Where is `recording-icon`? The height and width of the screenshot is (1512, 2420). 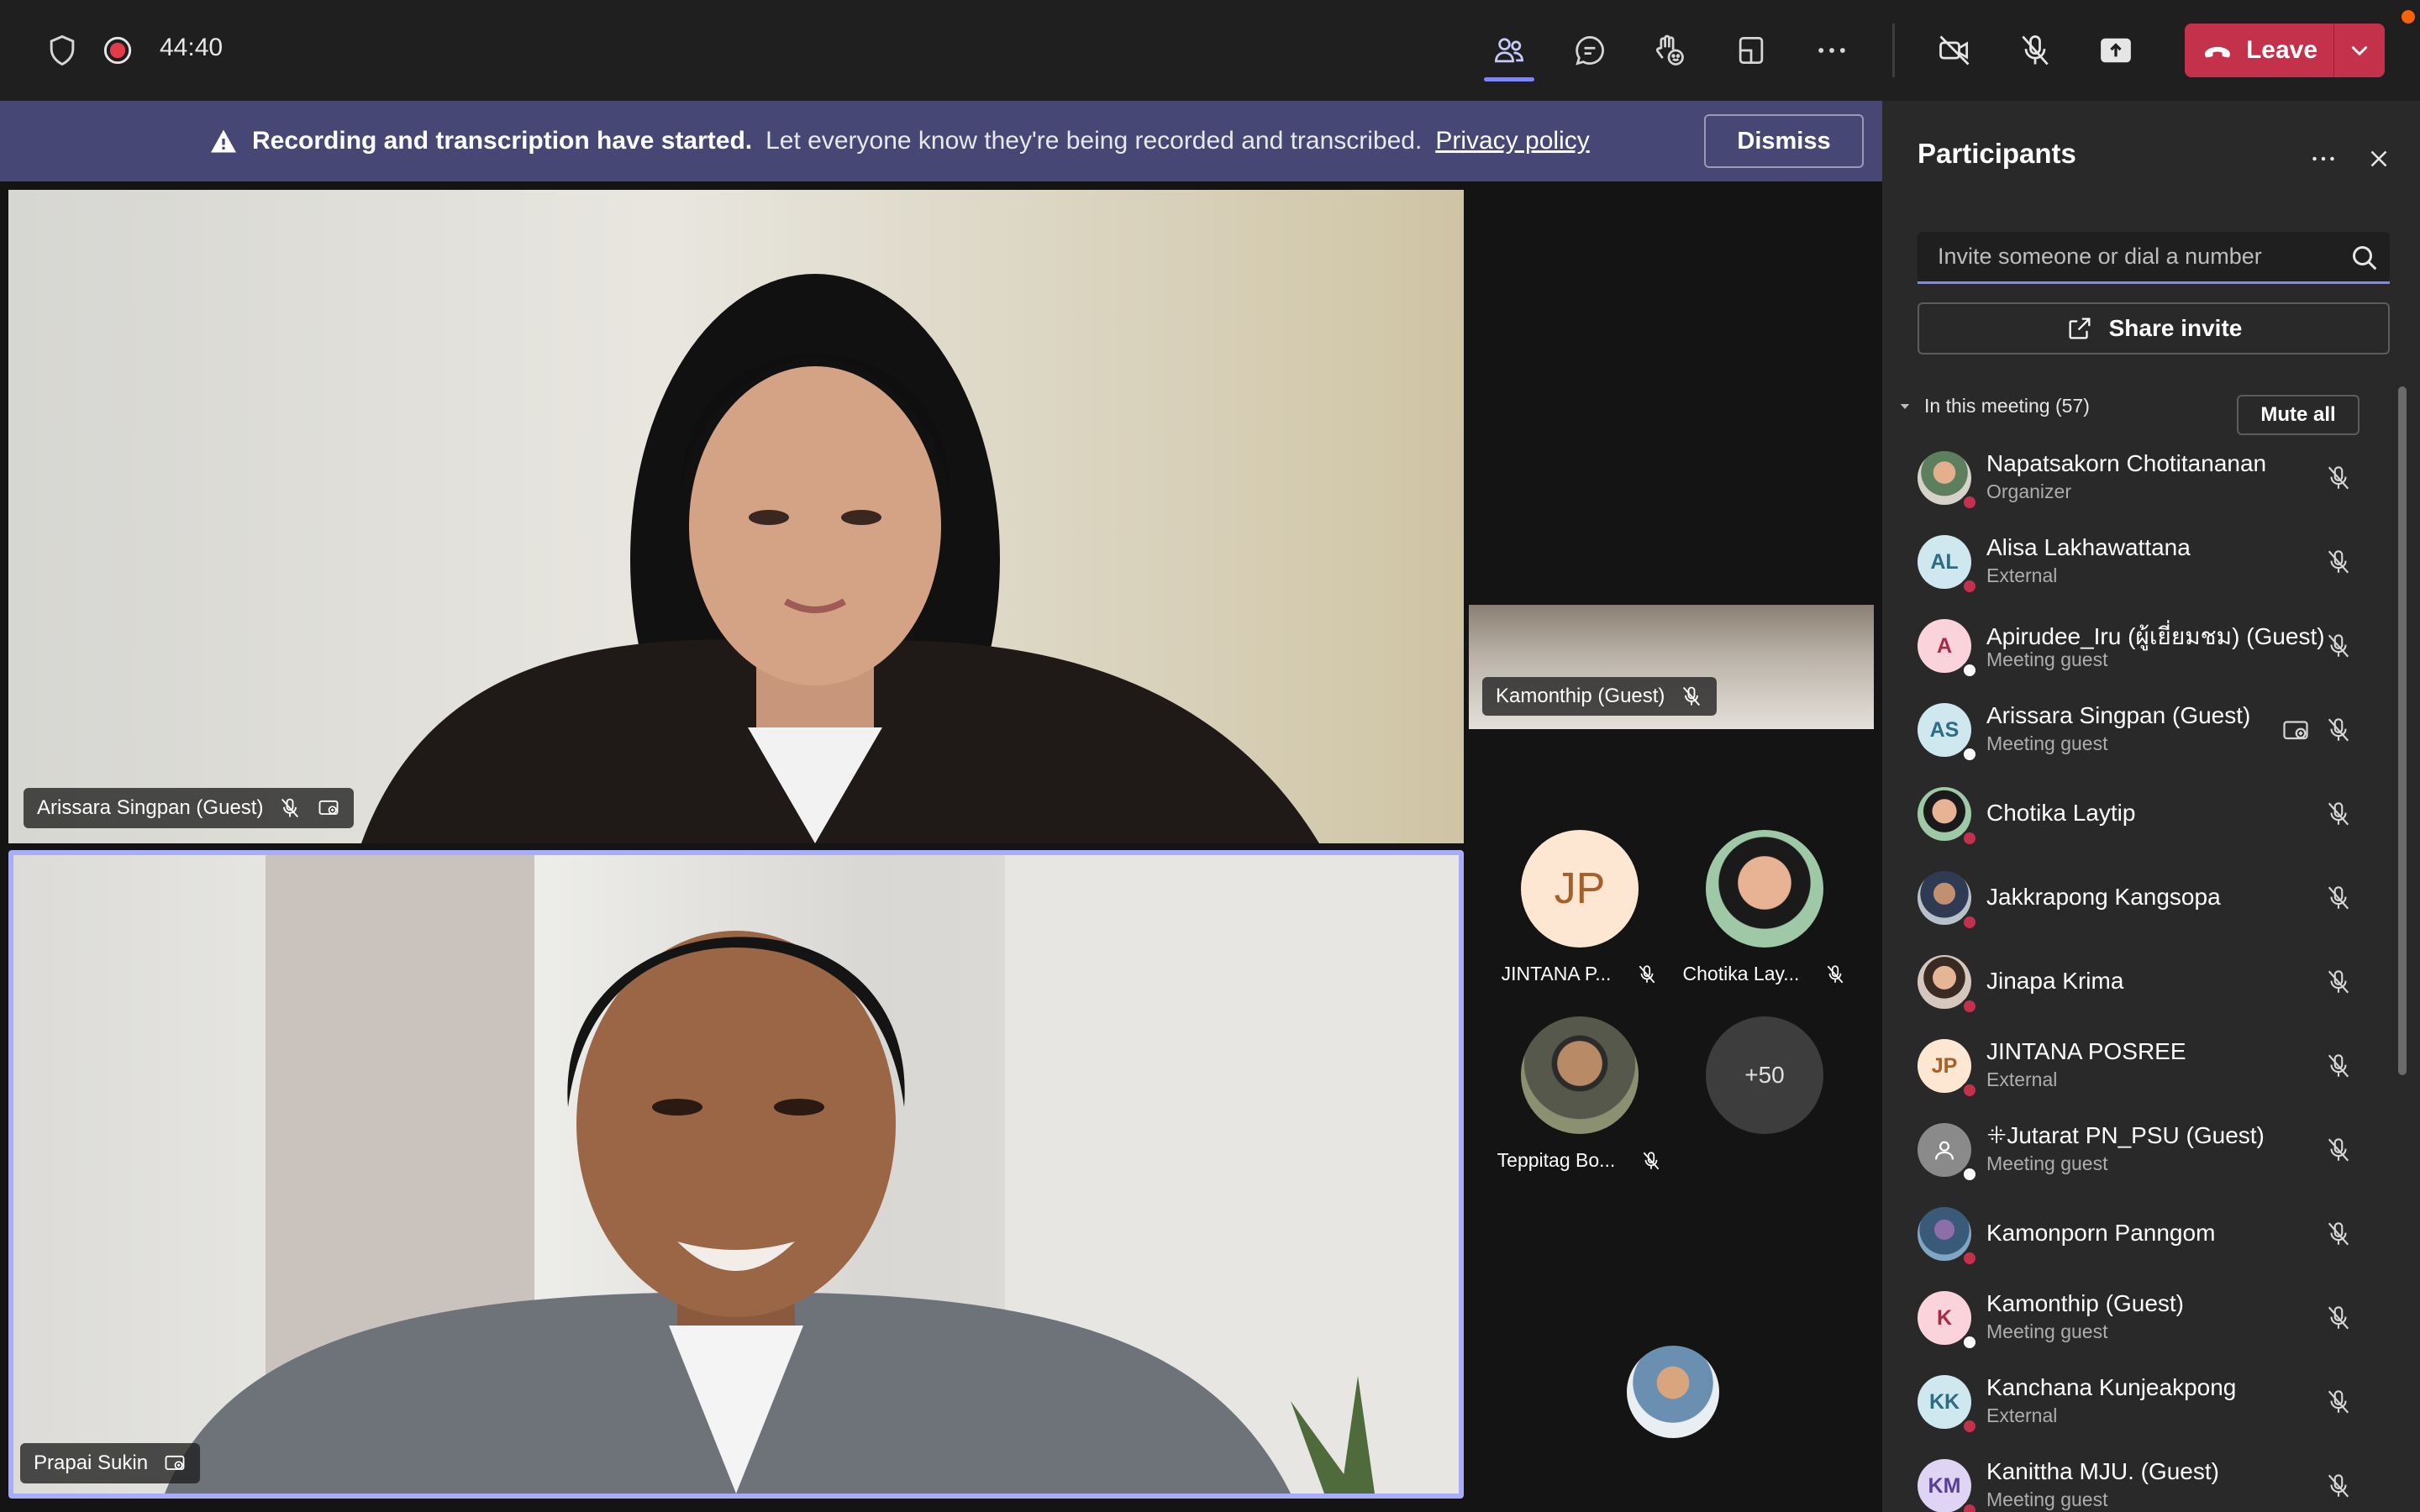 recording-icon is located at coordinates (117, 50).